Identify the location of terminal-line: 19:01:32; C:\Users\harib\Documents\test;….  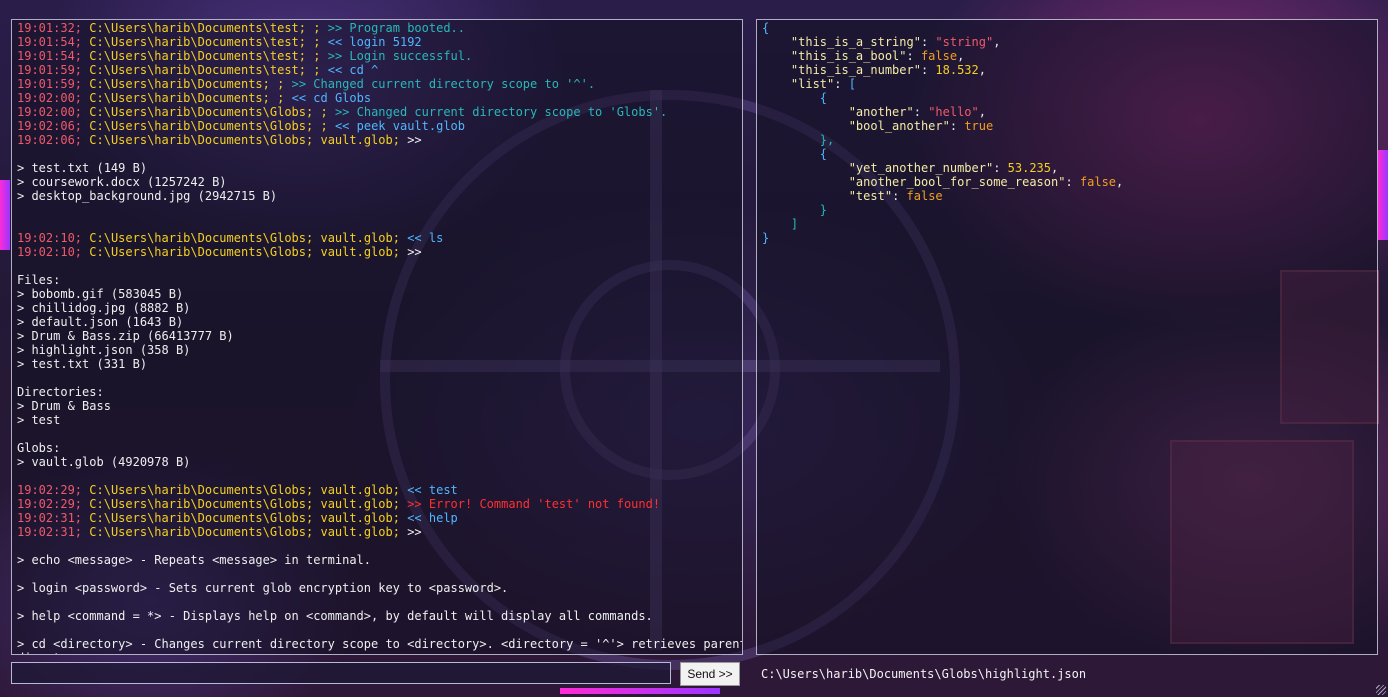
(377, 28).